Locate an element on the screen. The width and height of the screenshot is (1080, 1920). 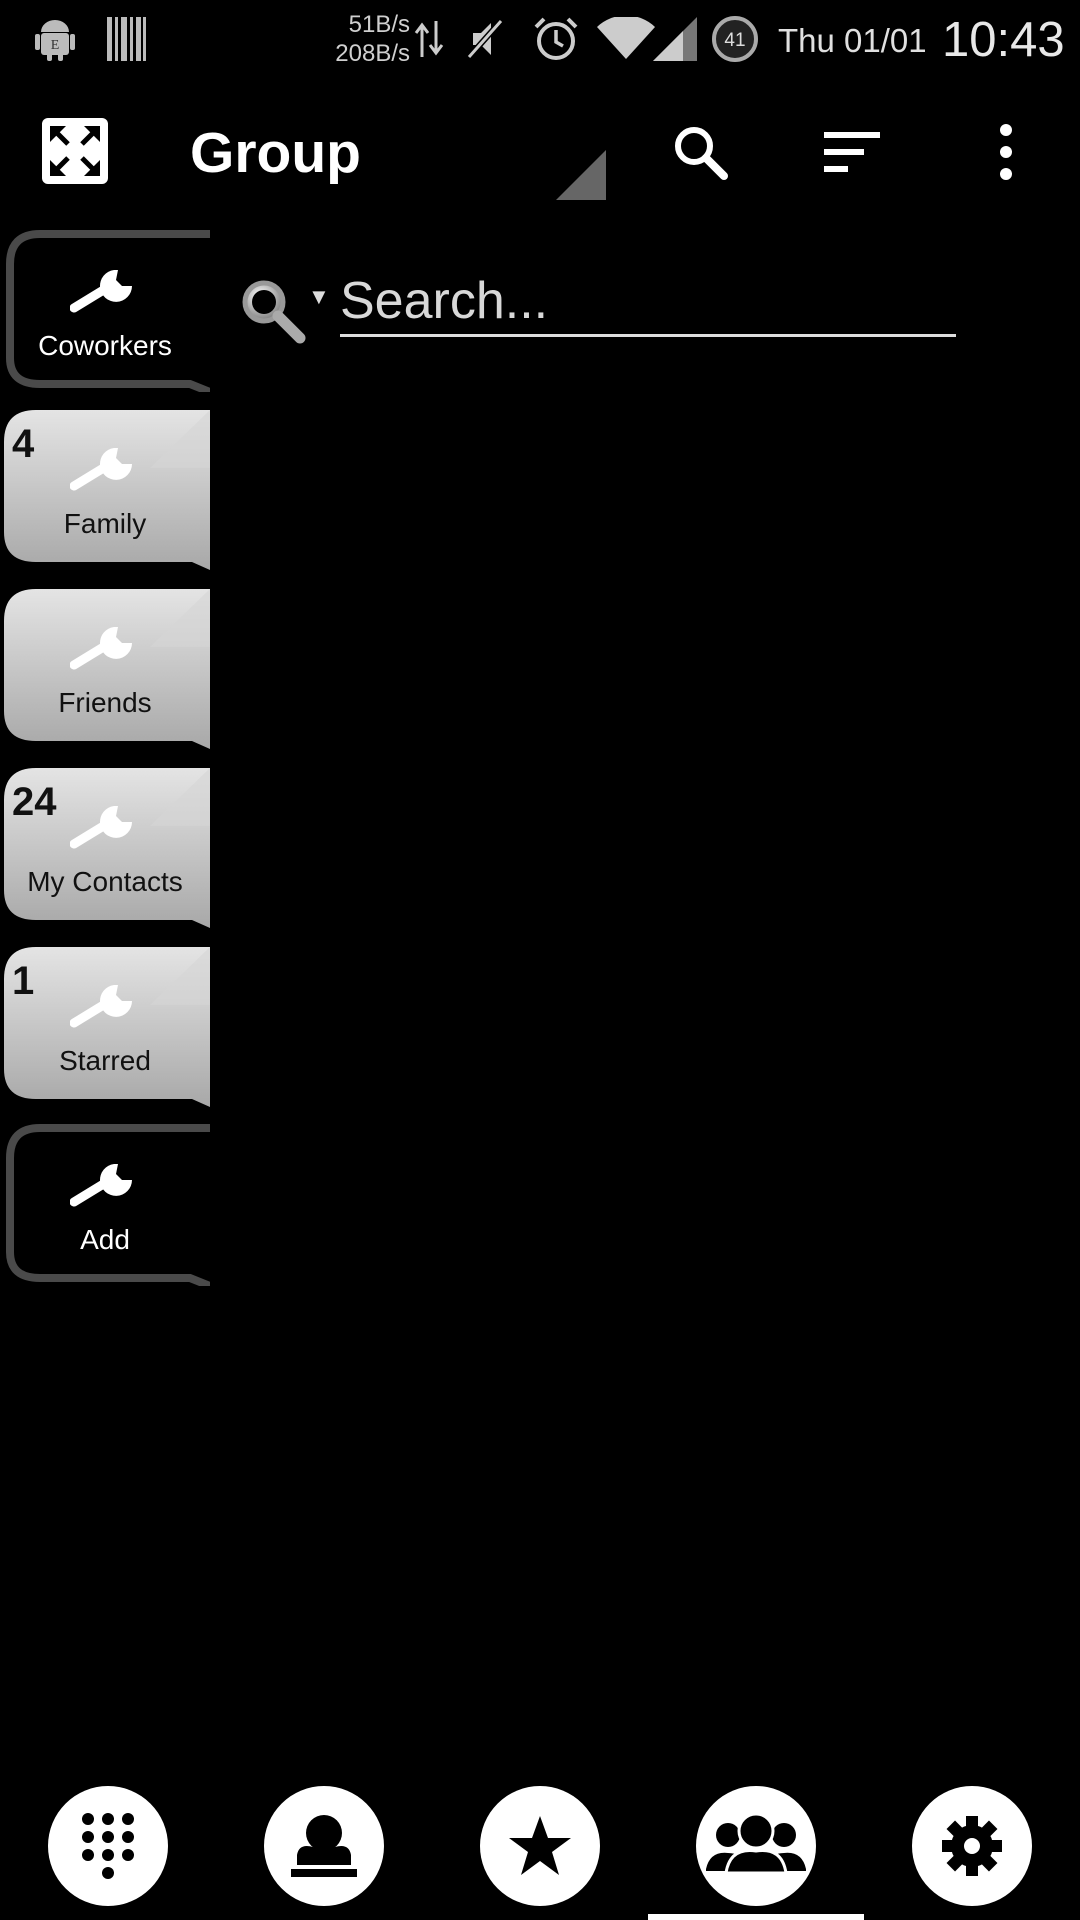
battery-icon: 41 is located at coordinates (735, 39).